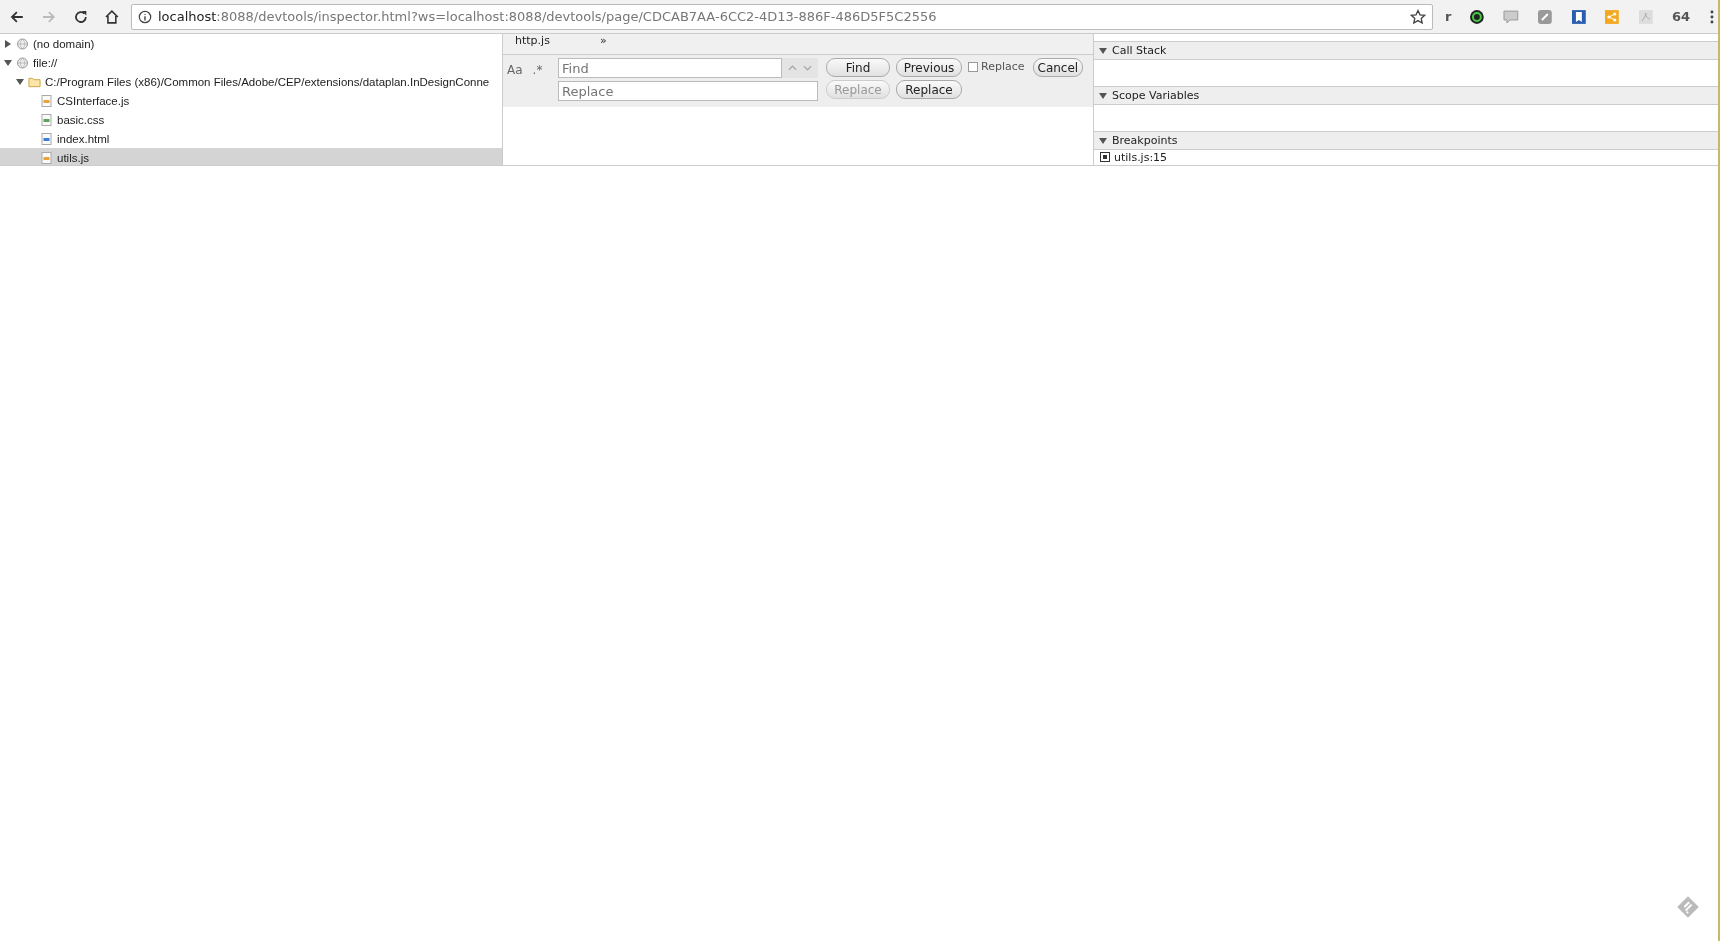  I want to click on extension-icon, so click(1544, 16).